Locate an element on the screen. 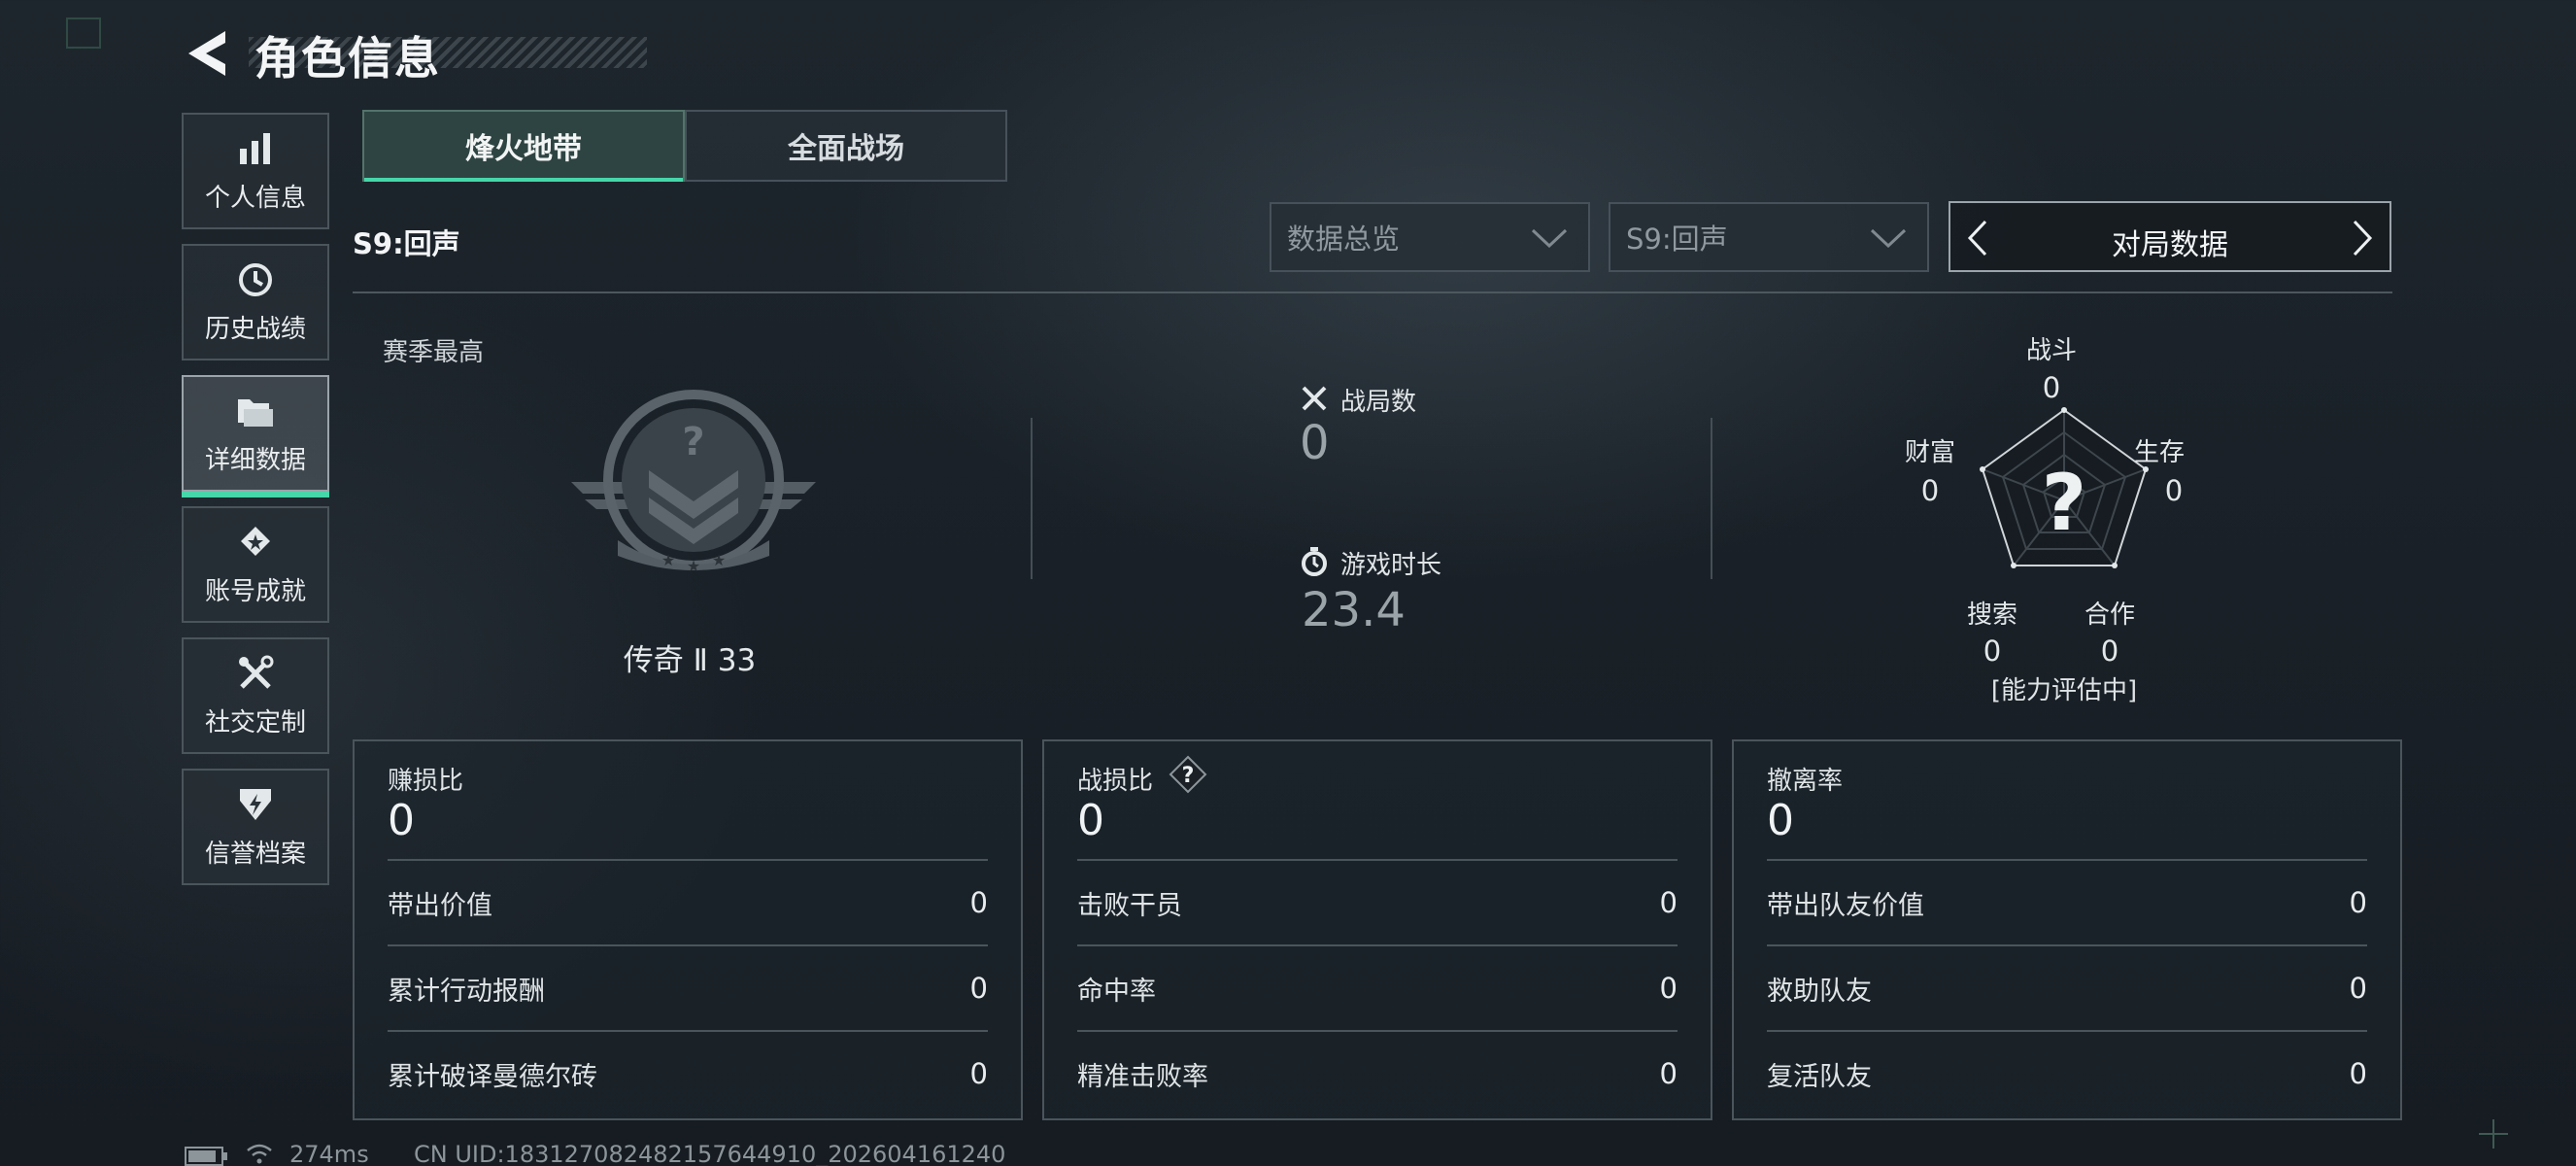 The width and height of the screenshot is (2576, 1166). page-title: 角色信息 is located at coordinates (347, 58).